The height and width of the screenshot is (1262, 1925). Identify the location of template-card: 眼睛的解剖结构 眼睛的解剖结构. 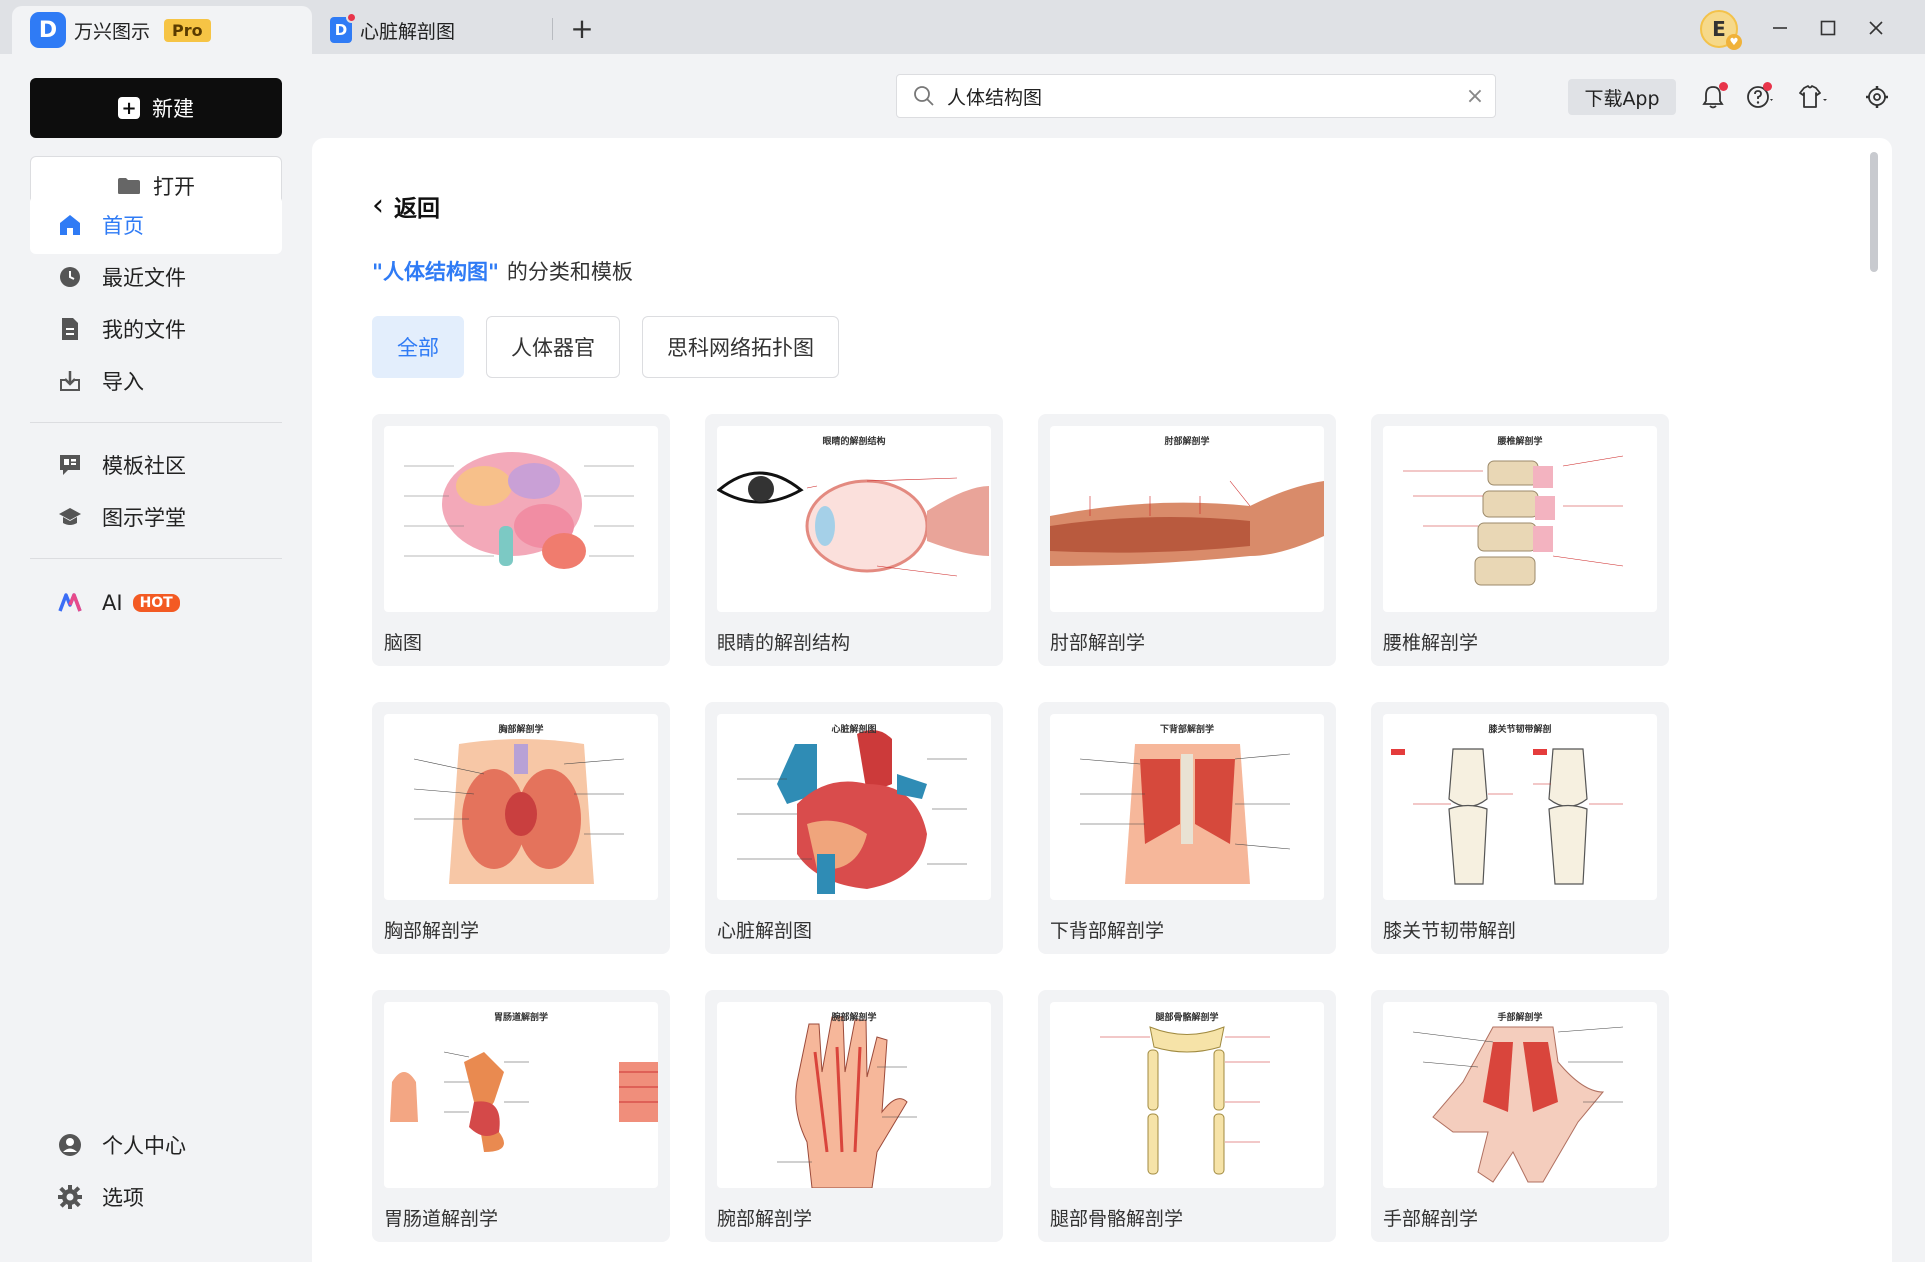
(854, 540).